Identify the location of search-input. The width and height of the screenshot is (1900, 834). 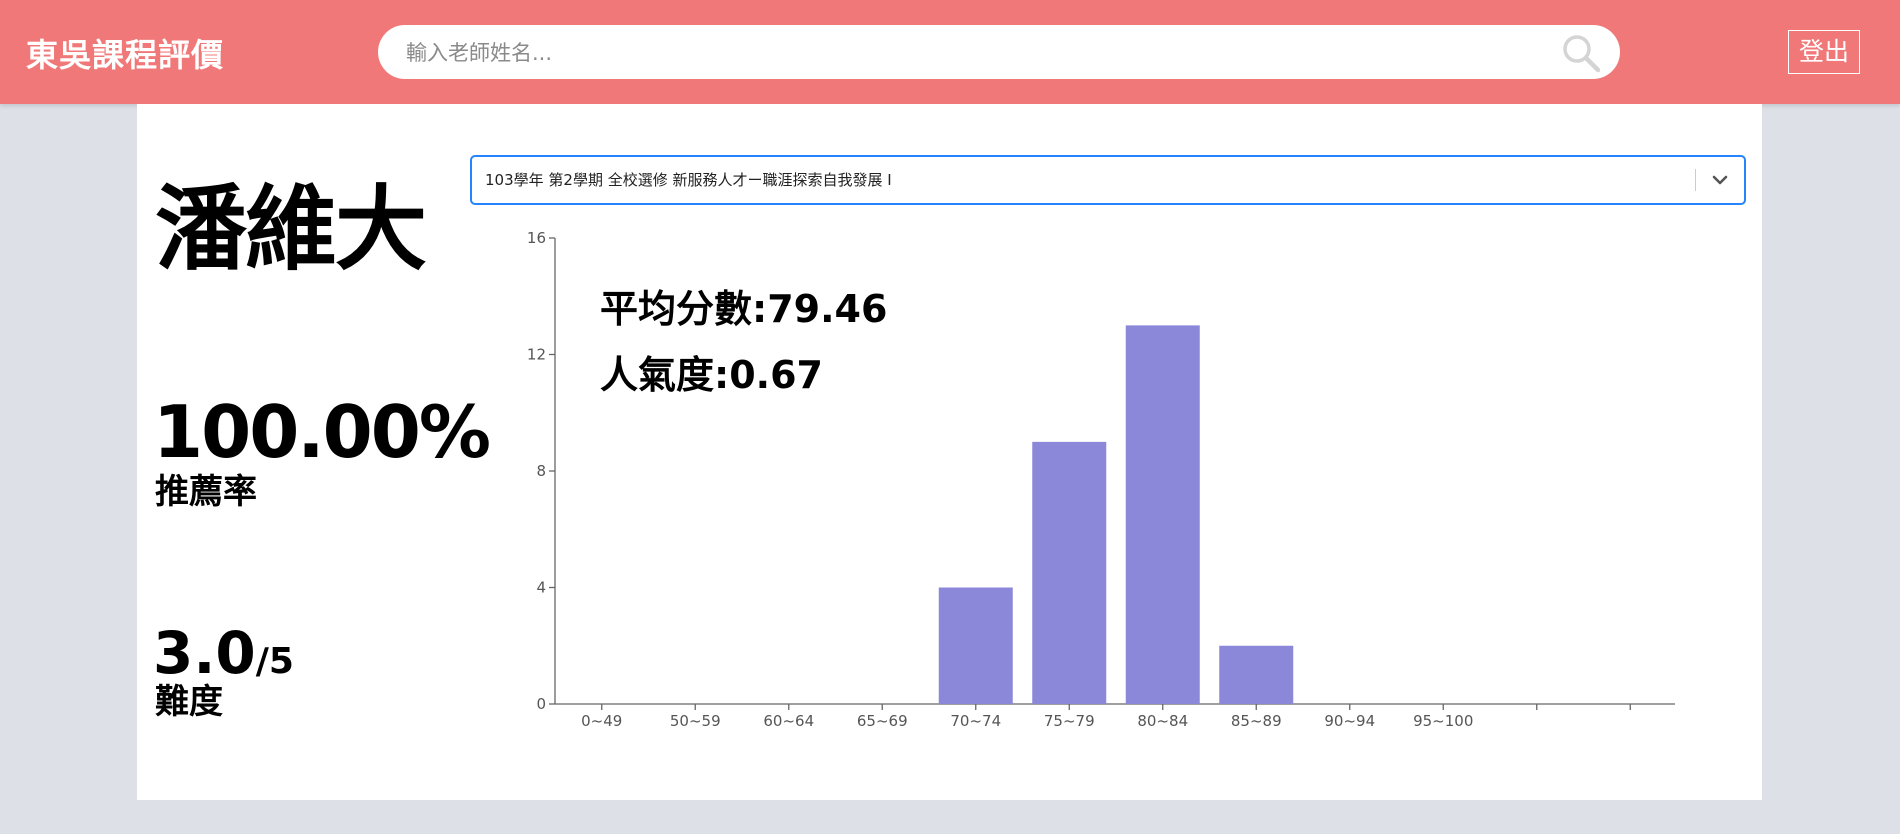
(966, 53).